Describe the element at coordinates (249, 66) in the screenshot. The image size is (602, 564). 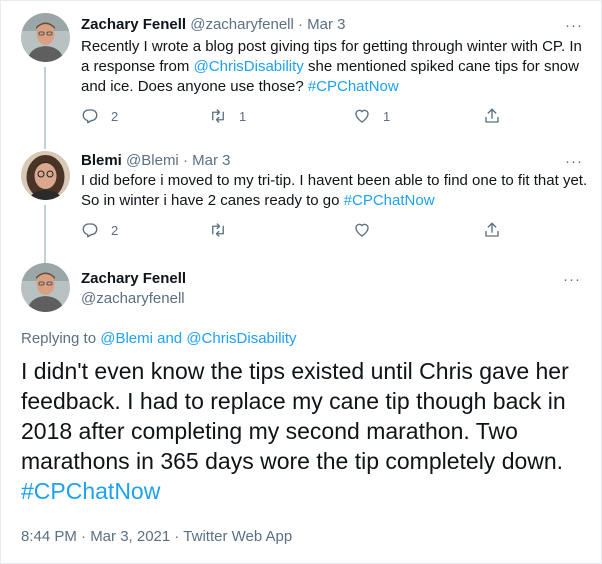
I see `mention-link: @ChrisDisability` at that location.